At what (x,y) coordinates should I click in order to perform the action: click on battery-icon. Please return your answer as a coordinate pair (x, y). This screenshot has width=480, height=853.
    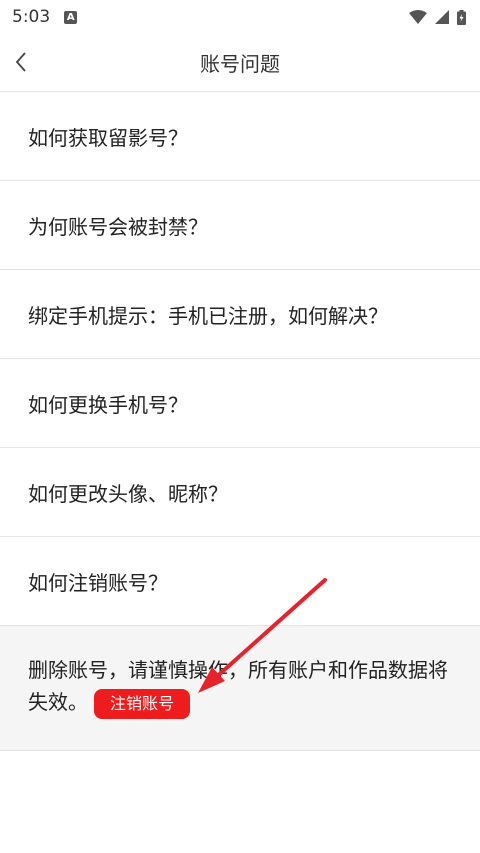
    Looking at the image, I should click on (461, 17).